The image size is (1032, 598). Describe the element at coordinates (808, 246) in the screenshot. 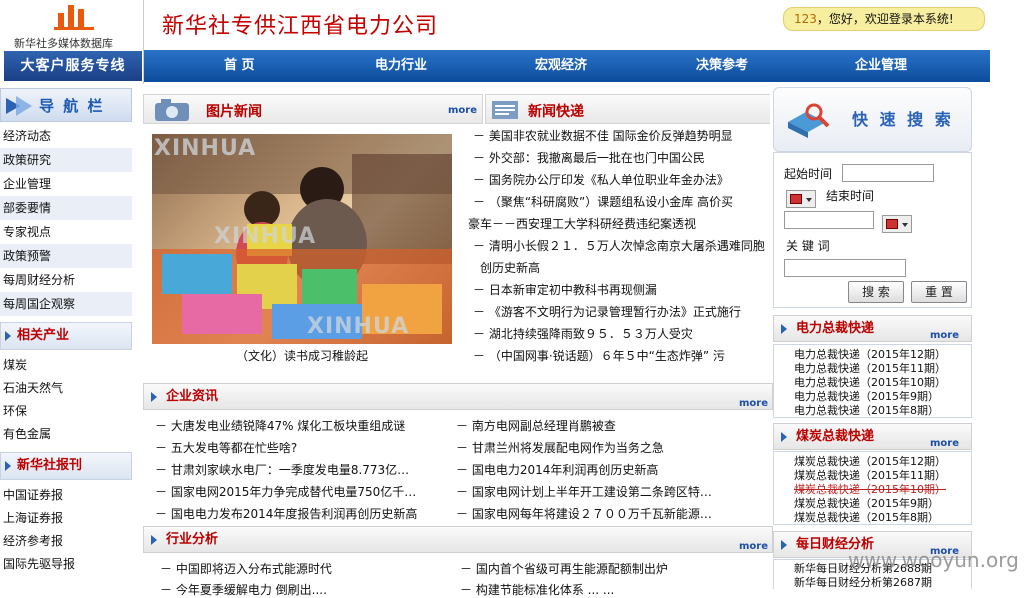

I see `keyword-label: 关 键 词` at that location.